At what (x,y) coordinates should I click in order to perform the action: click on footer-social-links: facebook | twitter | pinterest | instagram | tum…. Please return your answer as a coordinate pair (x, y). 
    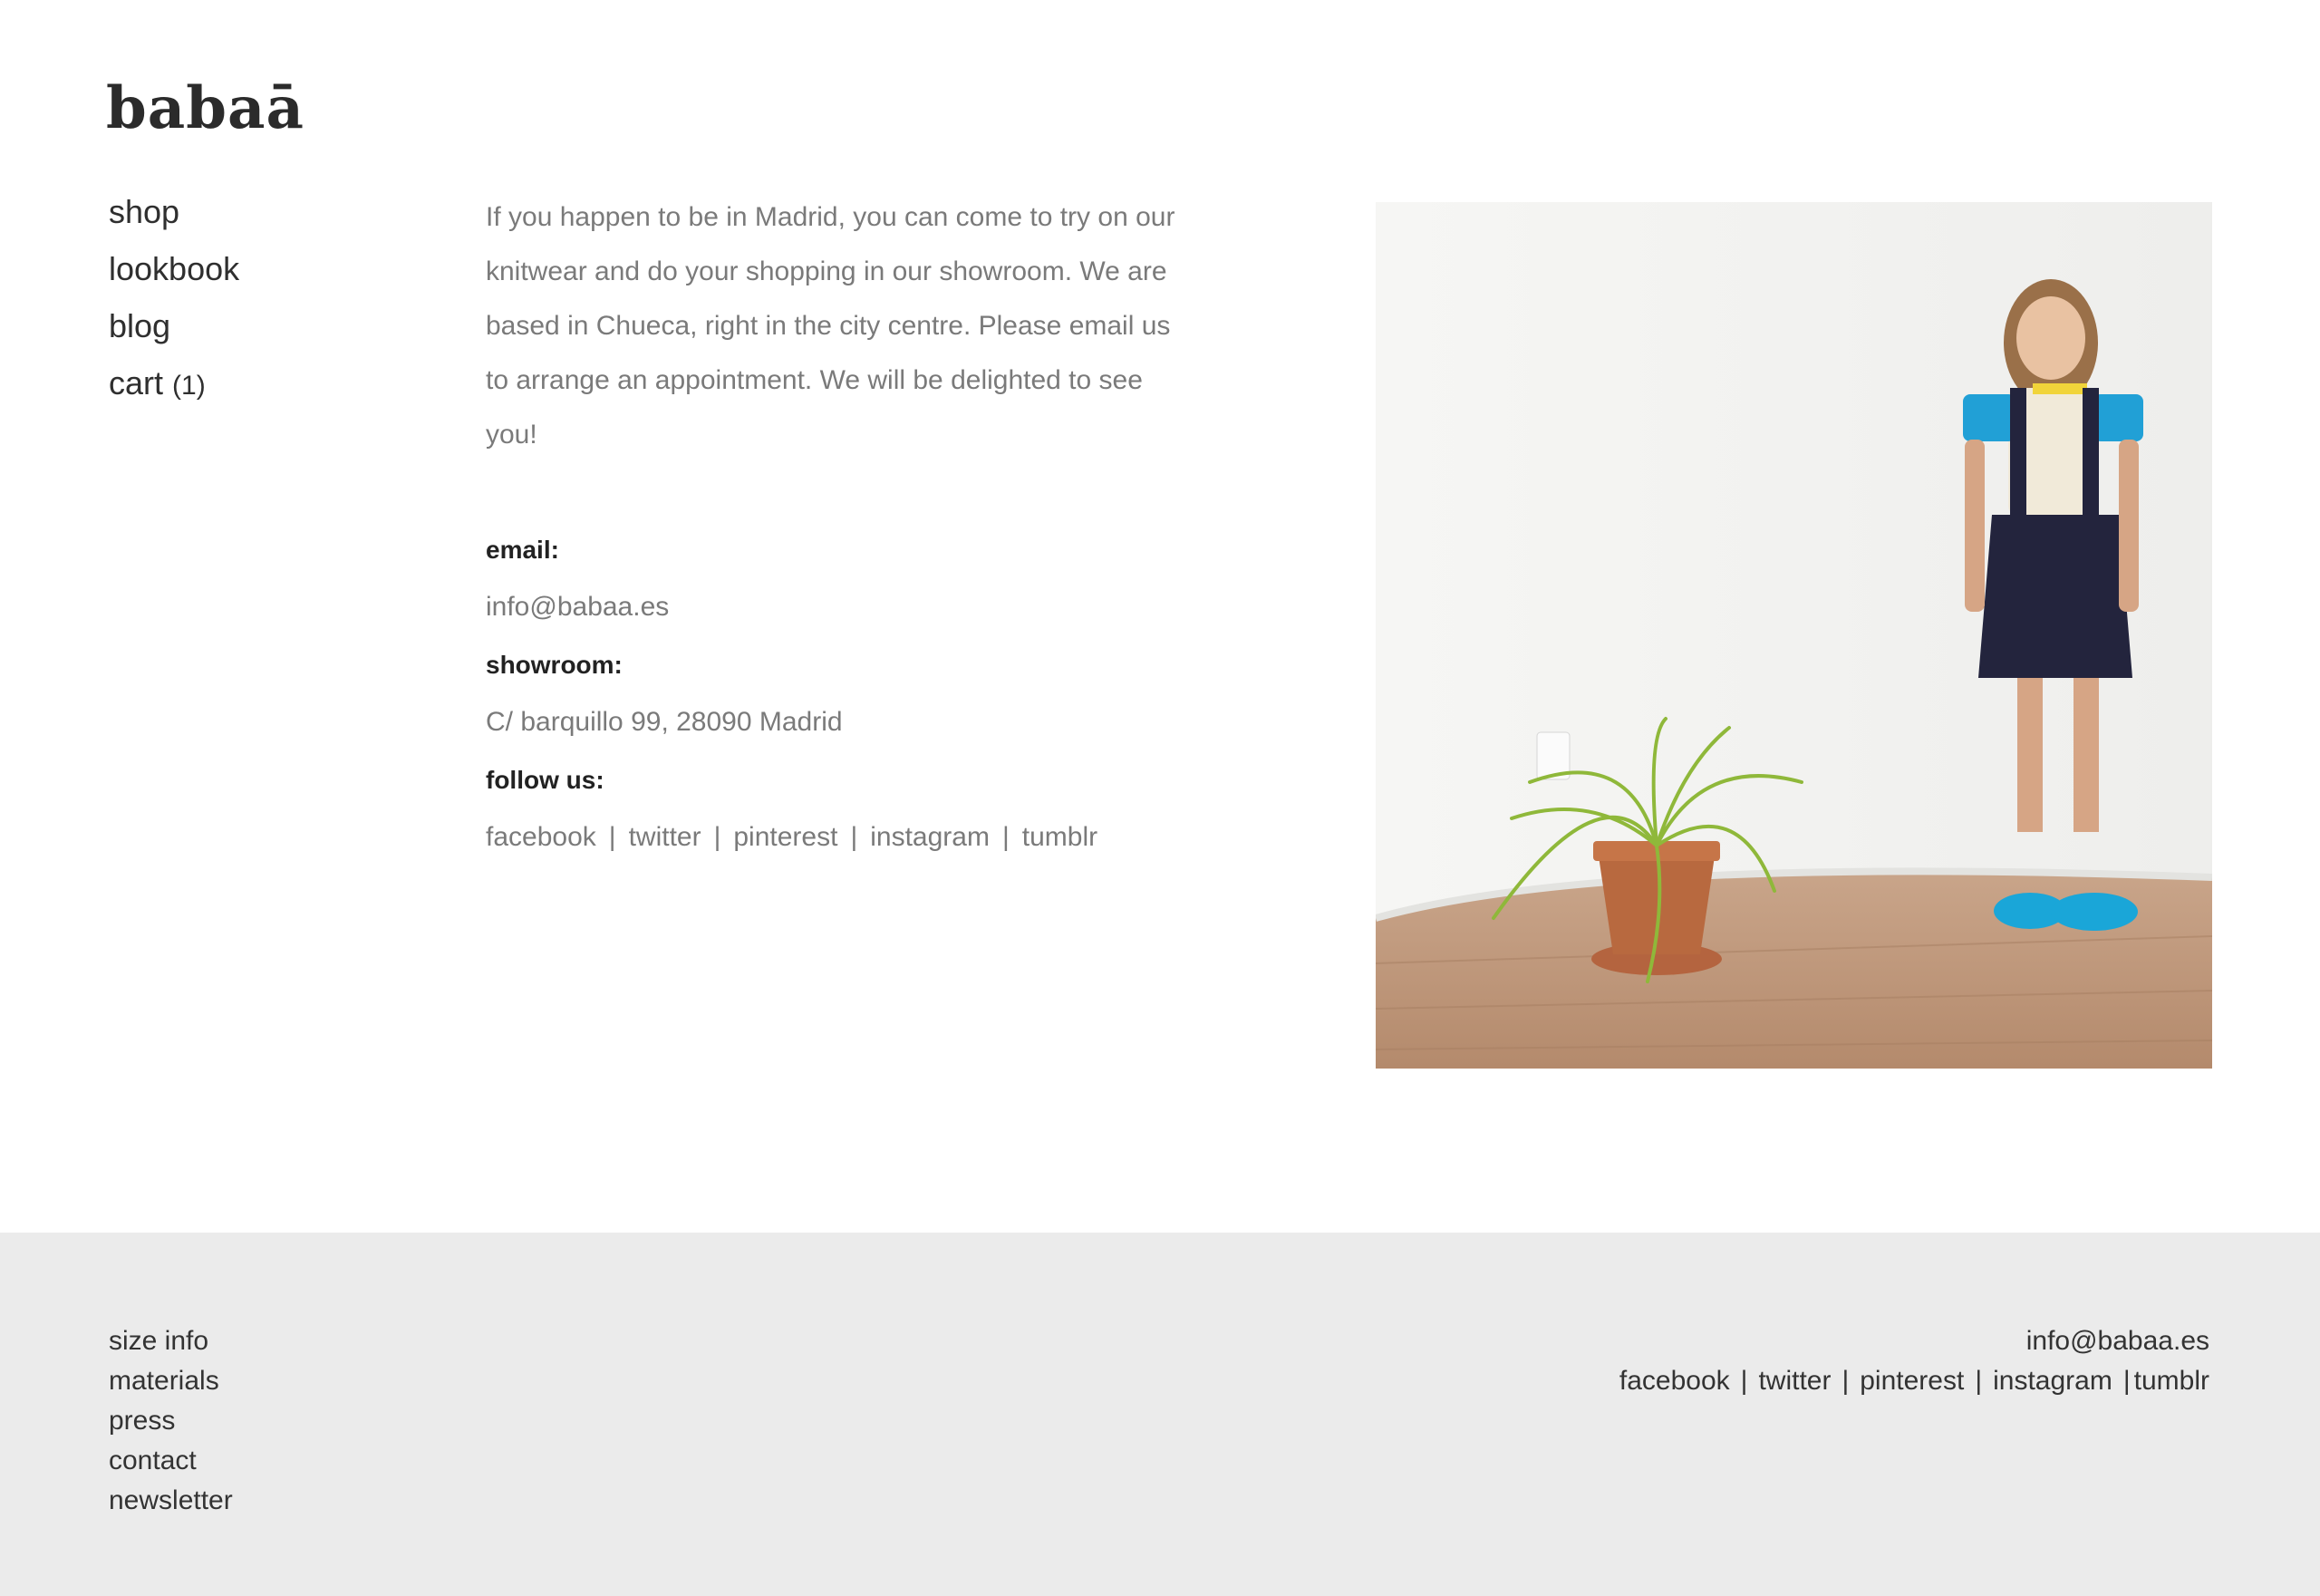
    Looking at the image, I should click on (1914, 1381).